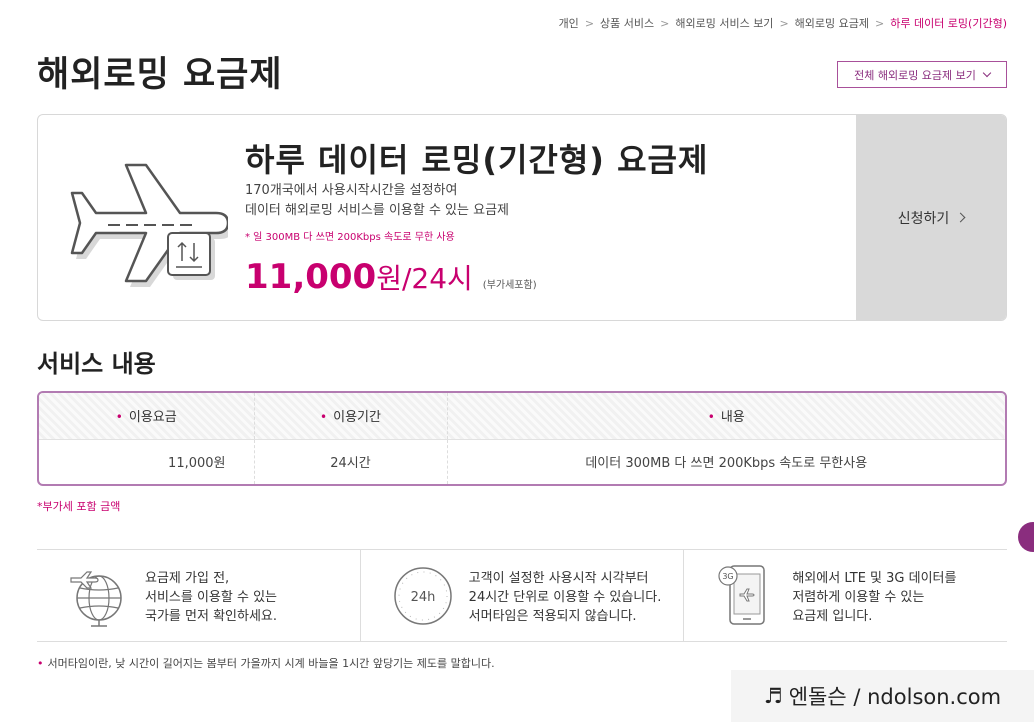 Image resolution: width=1034 pixels, height=722 pixels. What do you see at coordinates (147, 461) in the screenshot?
I see `cell-fee: 11,000원` at bounding box center [147, 461].